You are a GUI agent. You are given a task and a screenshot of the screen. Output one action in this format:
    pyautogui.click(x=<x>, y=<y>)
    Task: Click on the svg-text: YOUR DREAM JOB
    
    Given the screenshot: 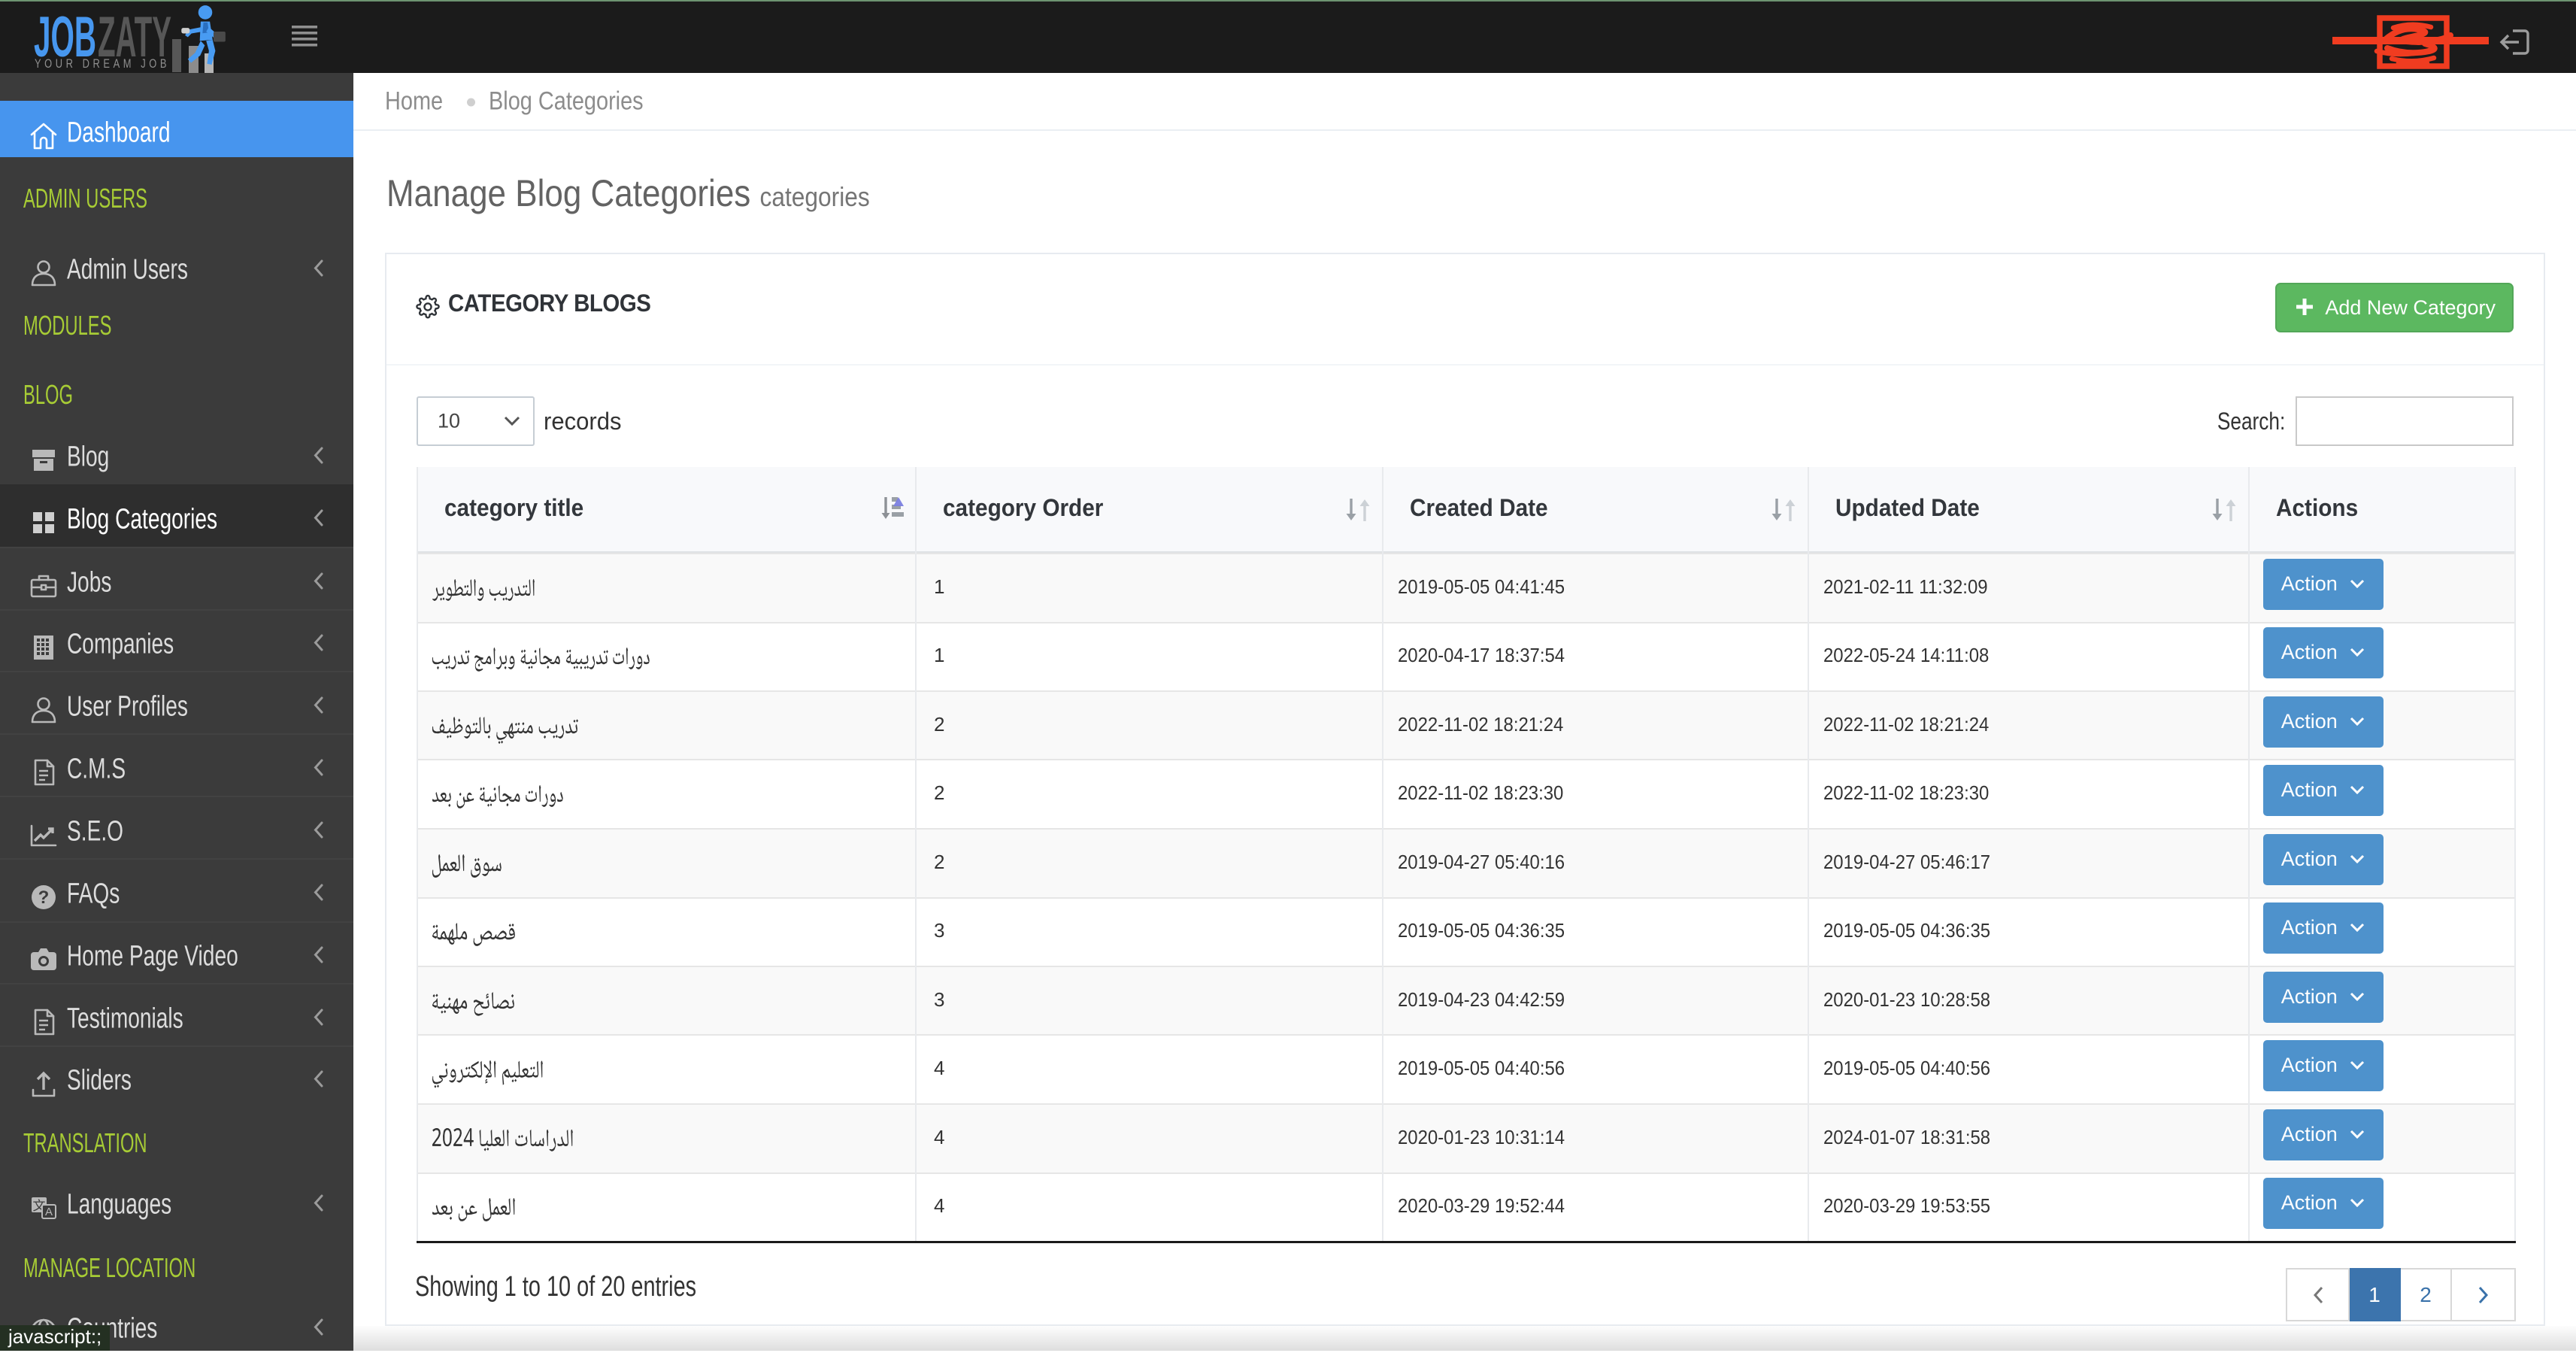 What is the action you would take?
    pyautogui.click(x=102, y=63)
    